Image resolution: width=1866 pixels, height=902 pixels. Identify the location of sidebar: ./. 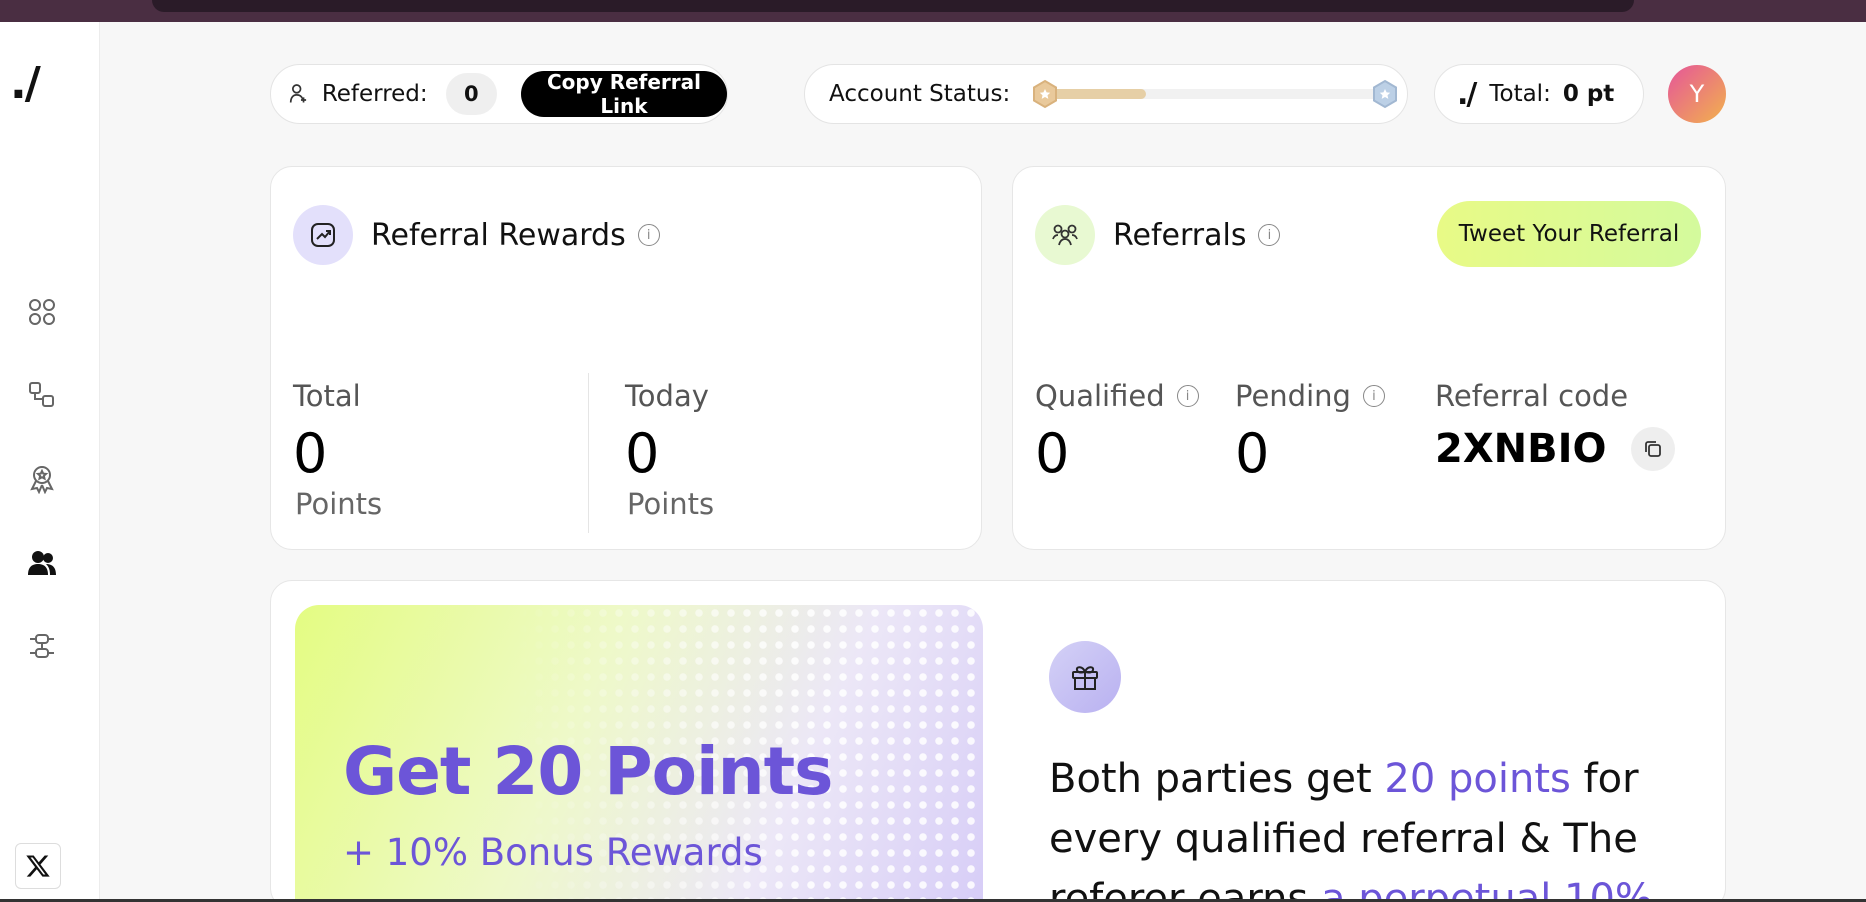
(50, 460).